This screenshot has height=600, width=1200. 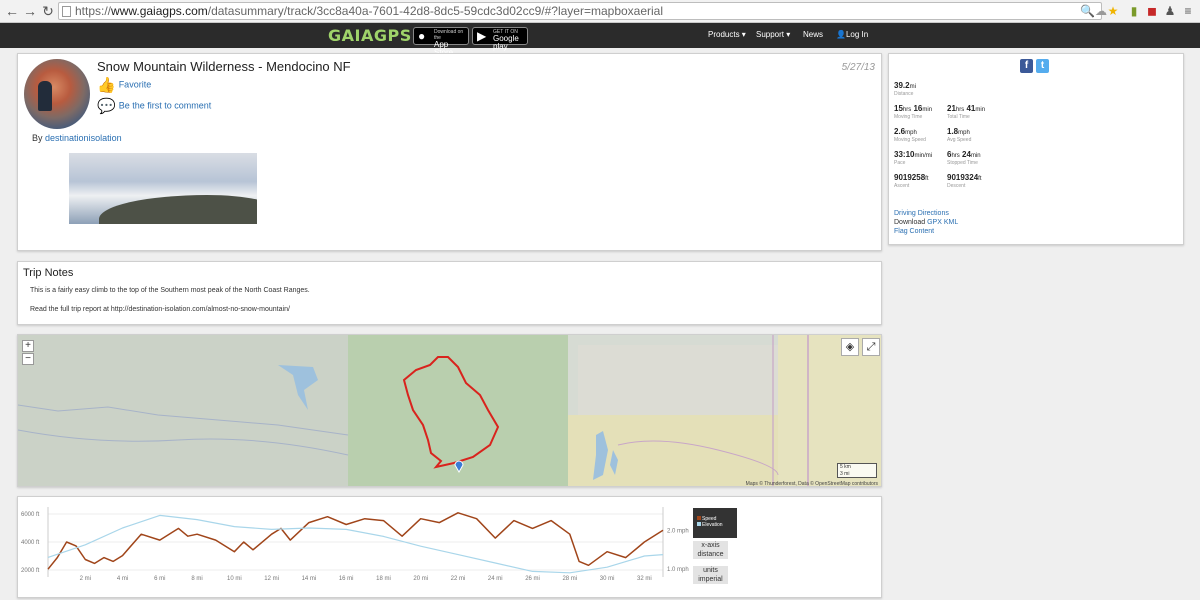 What do you see at coordinates (964, 133) in the screenshot?
I see `stat-avg-speed-unit: mph` at bounding box center [964, 133].